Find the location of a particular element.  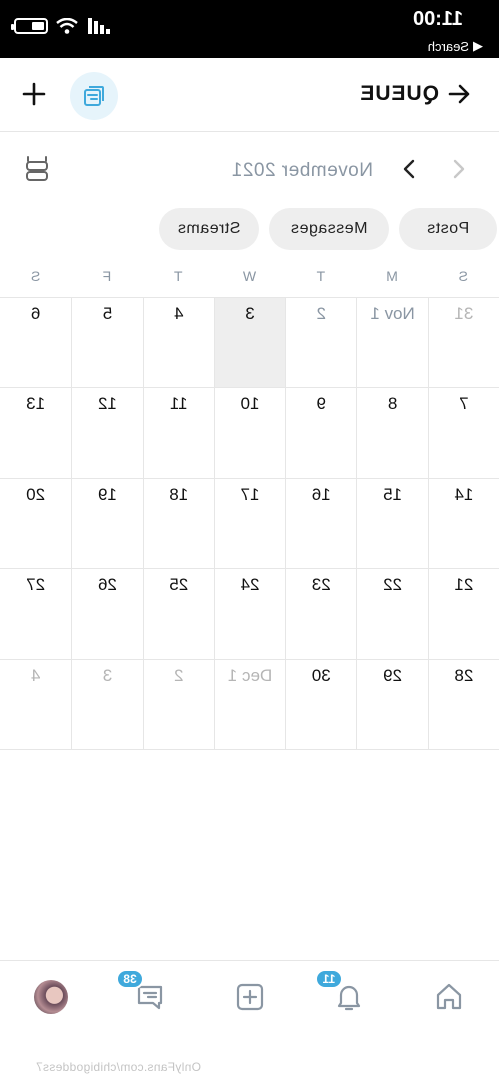

signal-icon is located at coordinates (99, 26).